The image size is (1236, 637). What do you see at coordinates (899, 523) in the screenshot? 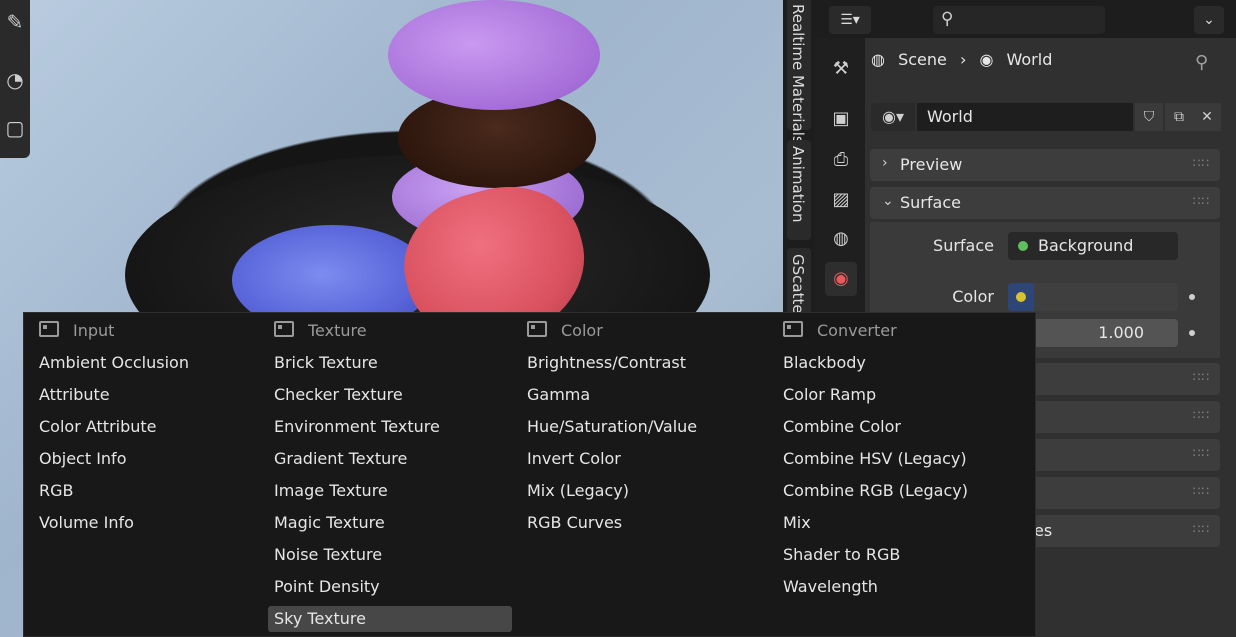
I see `menu-item: Mix` at bounding box center [899, 523].